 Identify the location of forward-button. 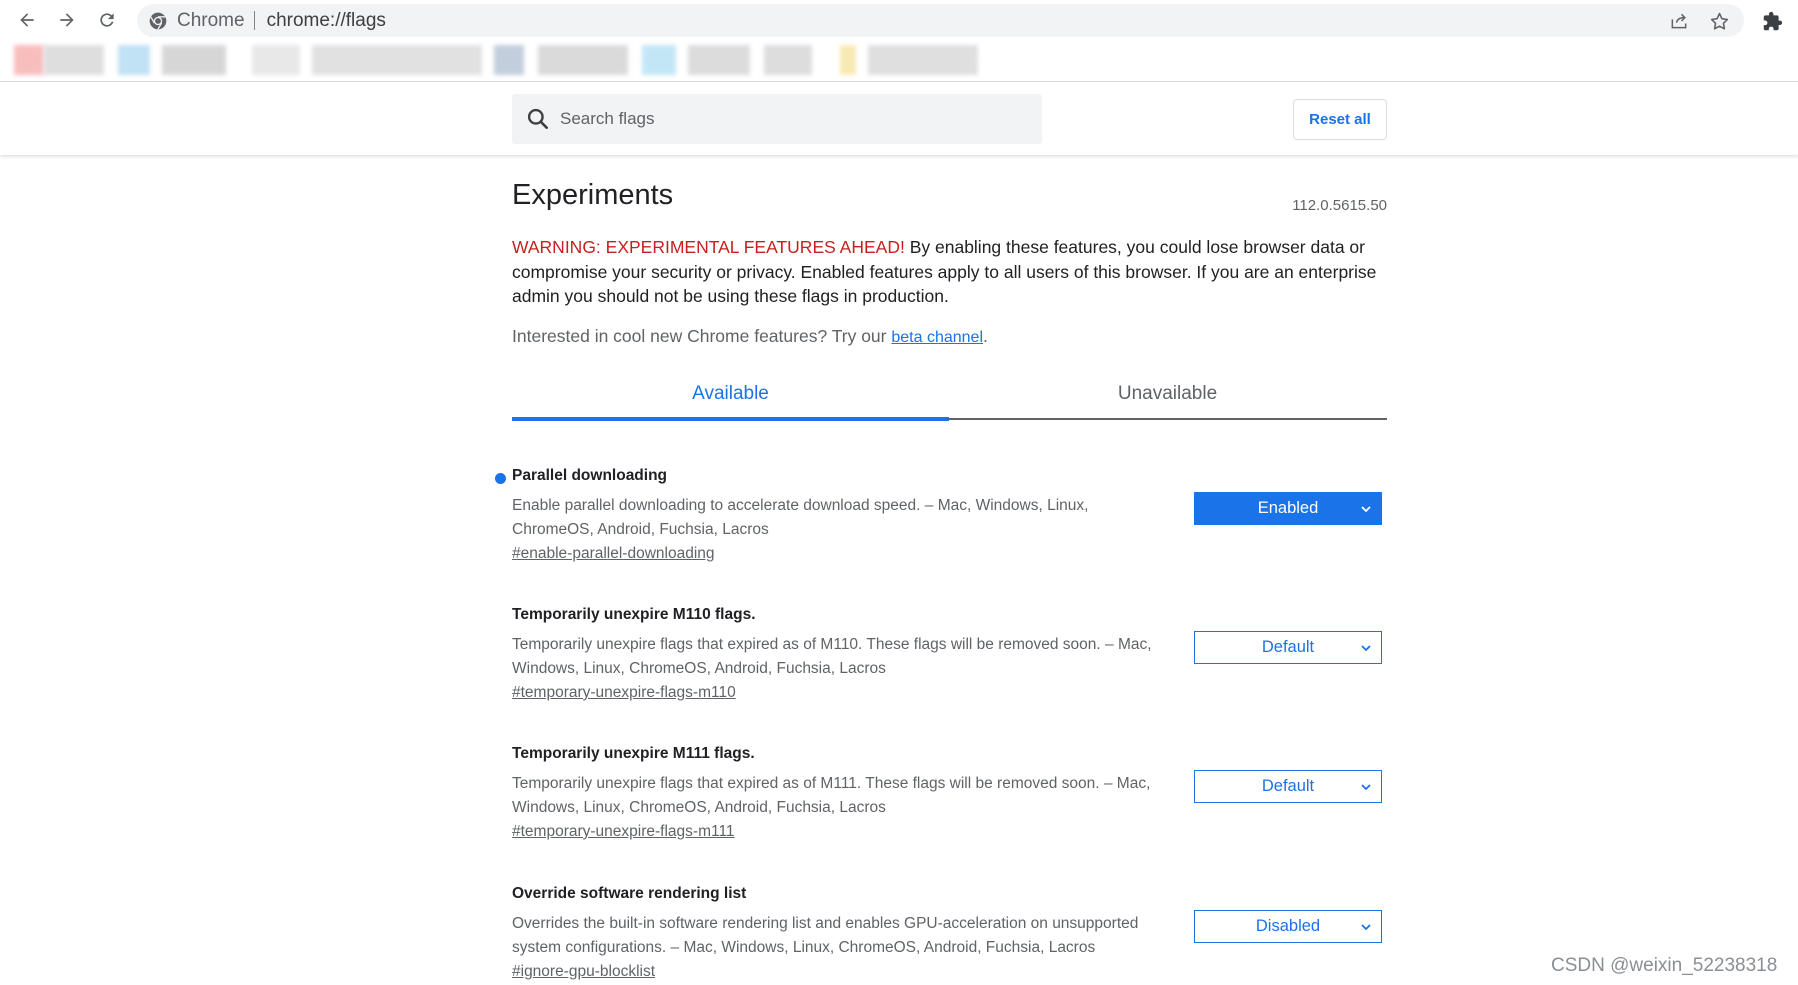
(67, 20).